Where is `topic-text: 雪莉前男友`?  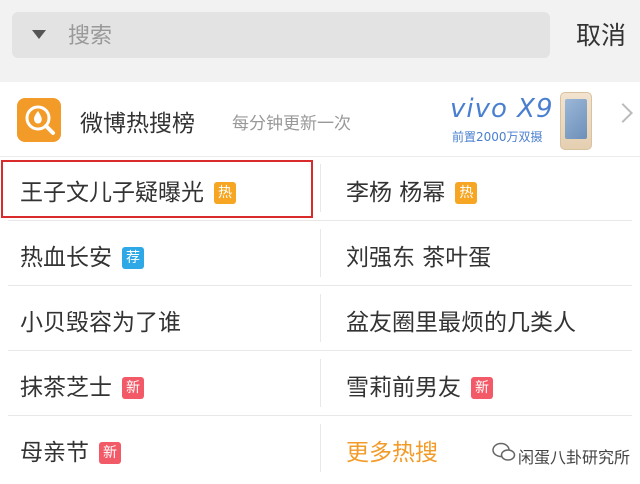 topic-text: 雪莉前男友 is located at coordinates (403, 388).